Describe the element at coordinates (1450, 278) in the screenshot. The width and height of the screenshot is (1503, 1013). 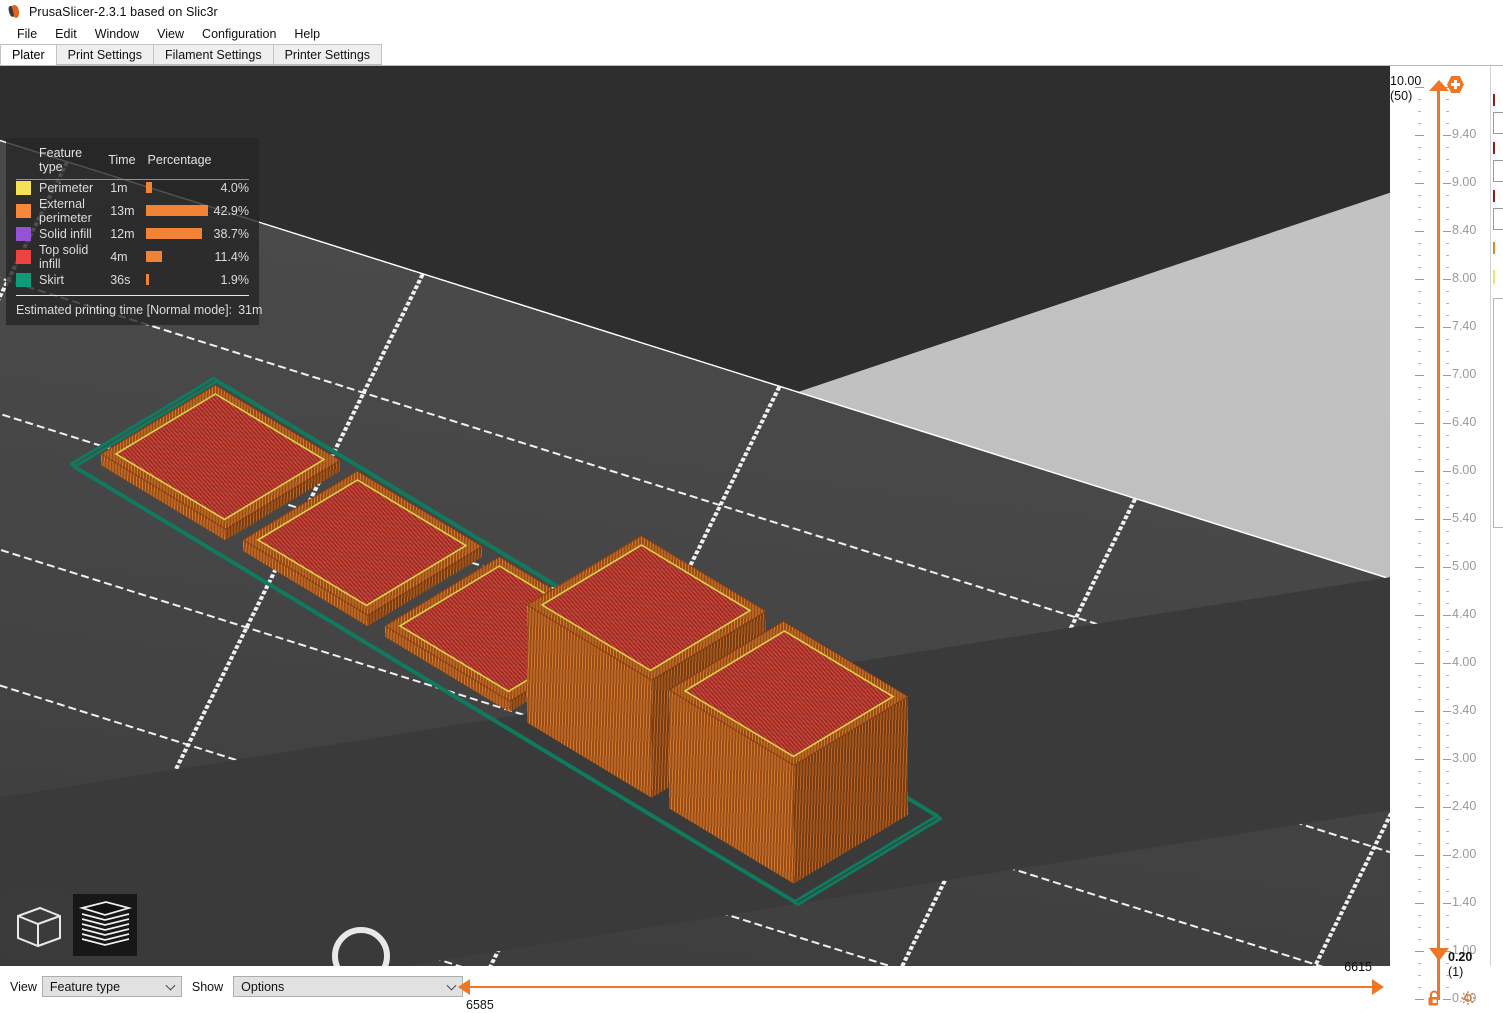
I see `layer-tick: 8.00` at that location.